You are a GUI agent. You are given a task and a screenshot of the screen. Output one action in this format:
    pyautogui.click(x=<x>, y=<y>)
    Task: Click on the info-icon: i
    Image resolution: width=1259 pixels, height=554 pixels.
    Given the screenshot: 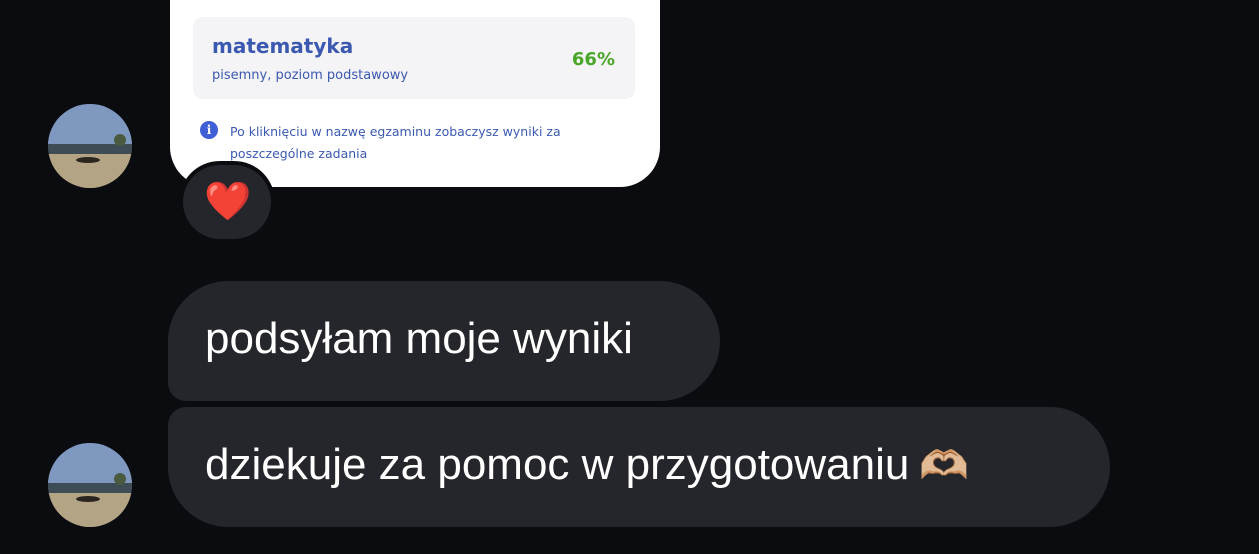 What is the action you would take?
    pyautogui.click(x=209, y=130)
    